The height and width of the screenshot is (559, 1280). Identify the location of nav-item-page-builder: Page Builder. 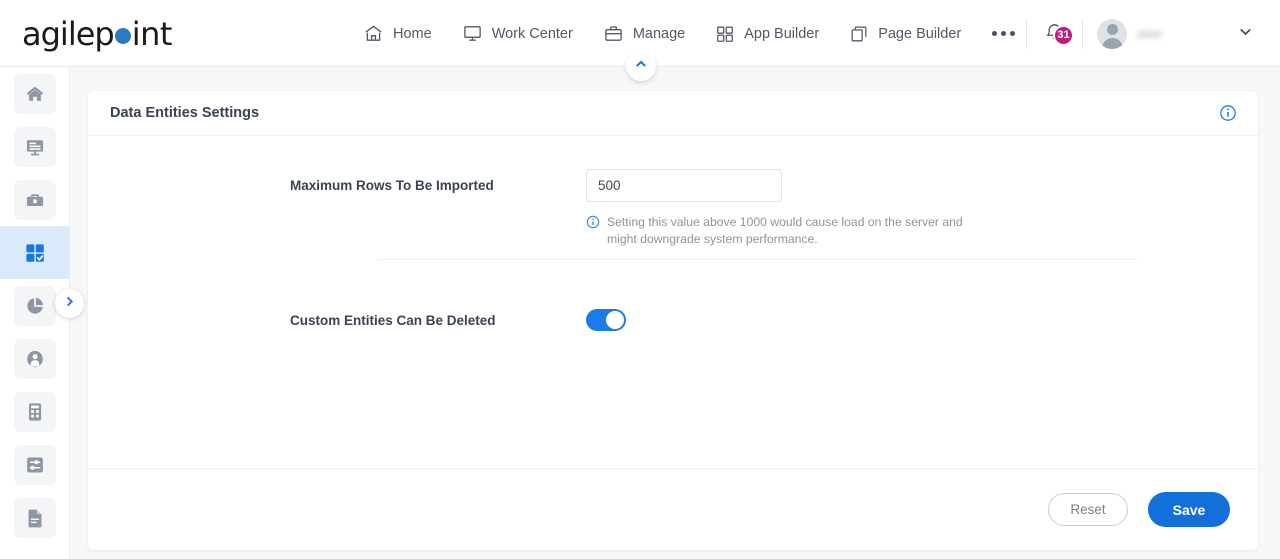
(905, 33).